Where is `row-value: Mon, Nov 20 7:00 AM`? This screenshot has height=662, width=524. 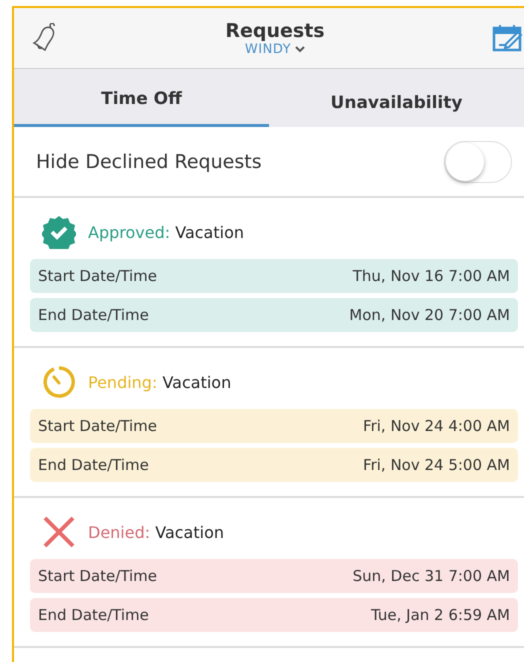
row-value: Mon, Nov 20 7:00 AM is located at coordinates (429, 315).